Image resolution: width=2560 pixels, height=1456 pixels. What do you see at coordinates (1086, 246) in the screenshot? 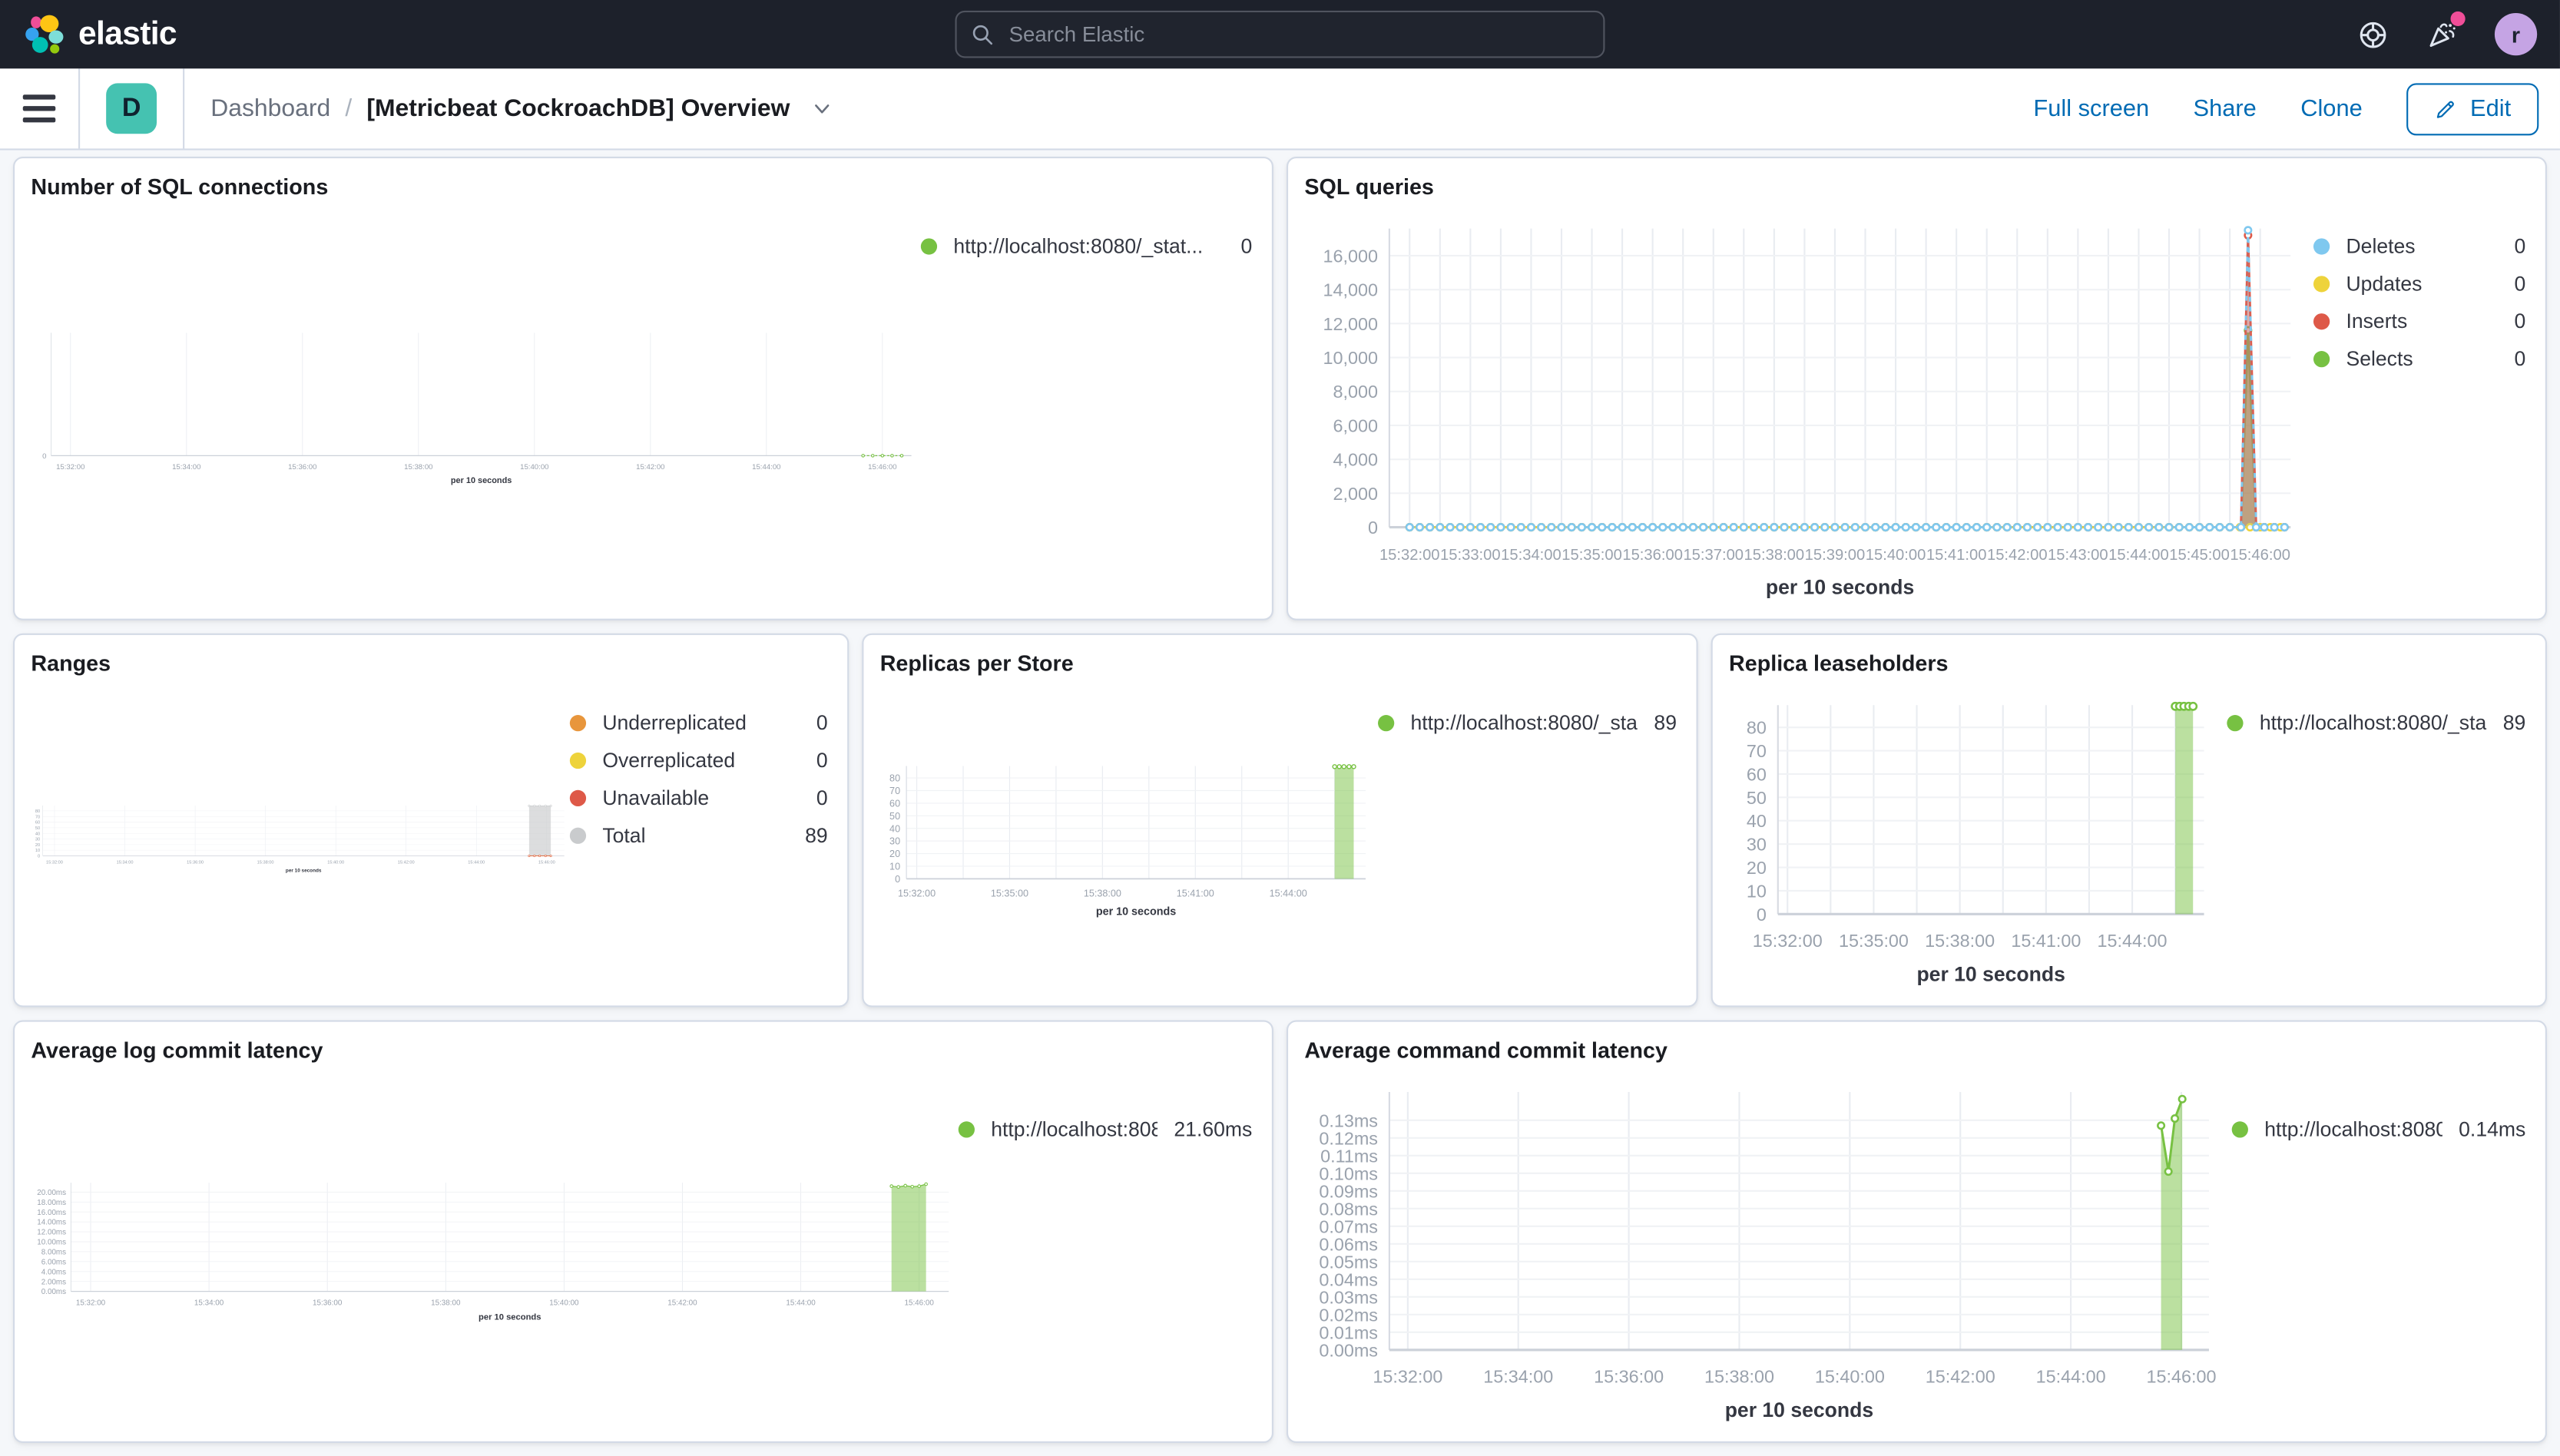
I see `legend-item-http-localhost-8080-stat: http://localhost:8080/_stat... 0` at bounding box center [1086, 246].